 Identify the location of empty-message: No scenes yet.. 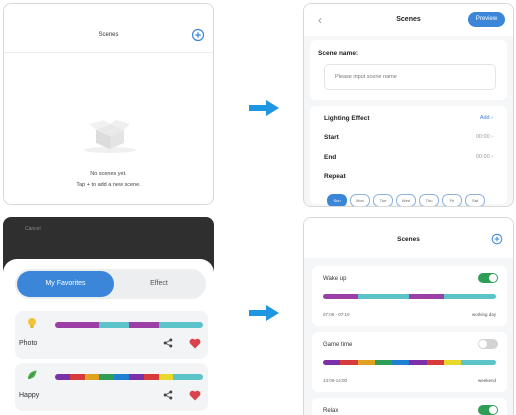
(108, 174).